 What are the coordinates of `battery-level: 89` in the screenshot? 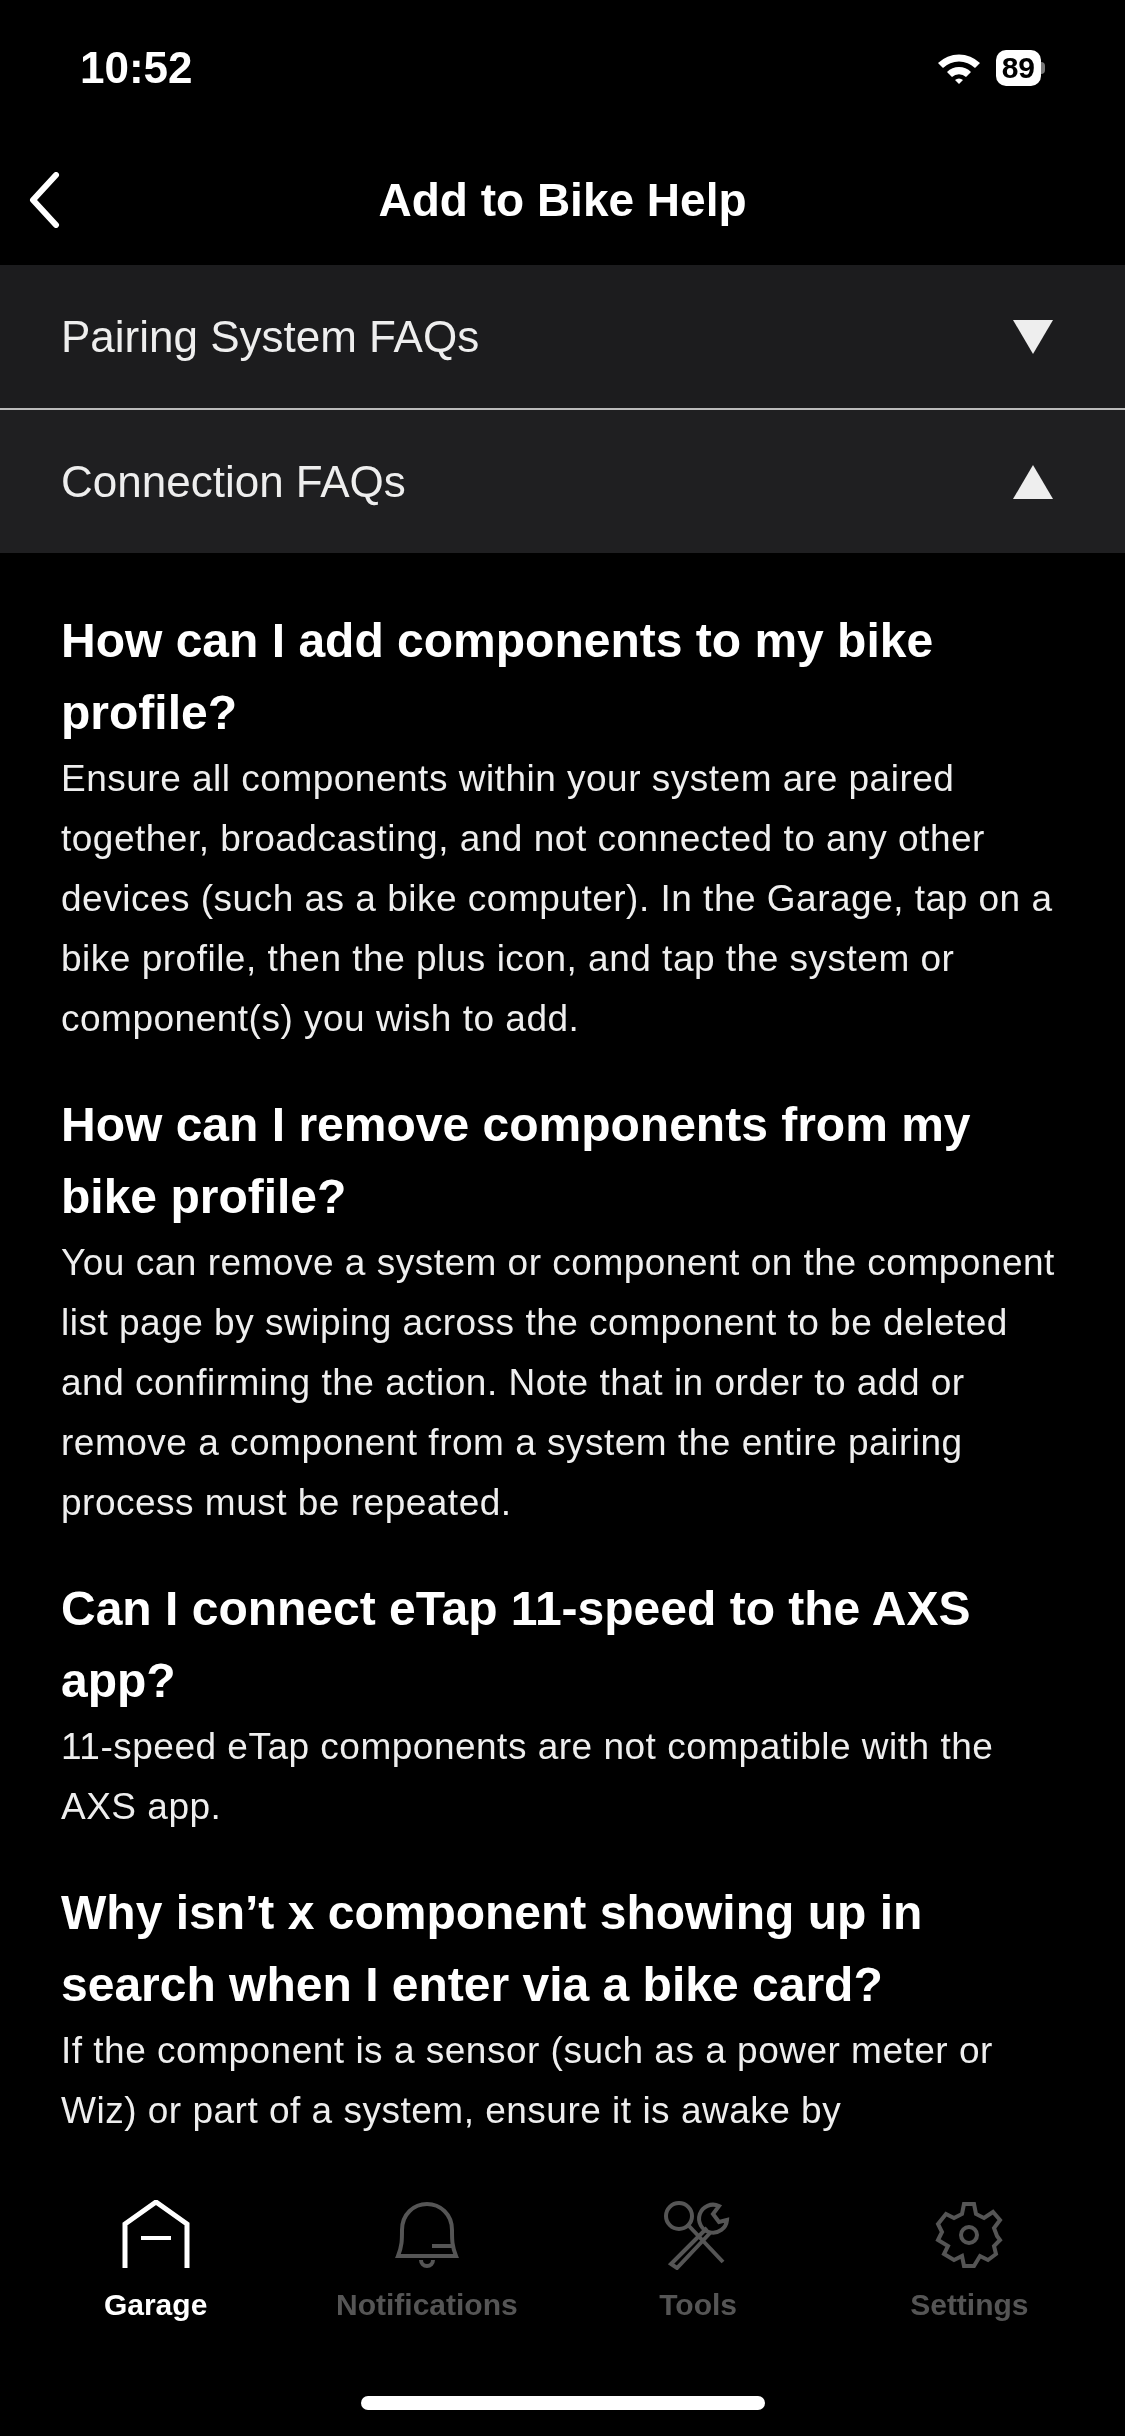 It's located at (1018, 67).